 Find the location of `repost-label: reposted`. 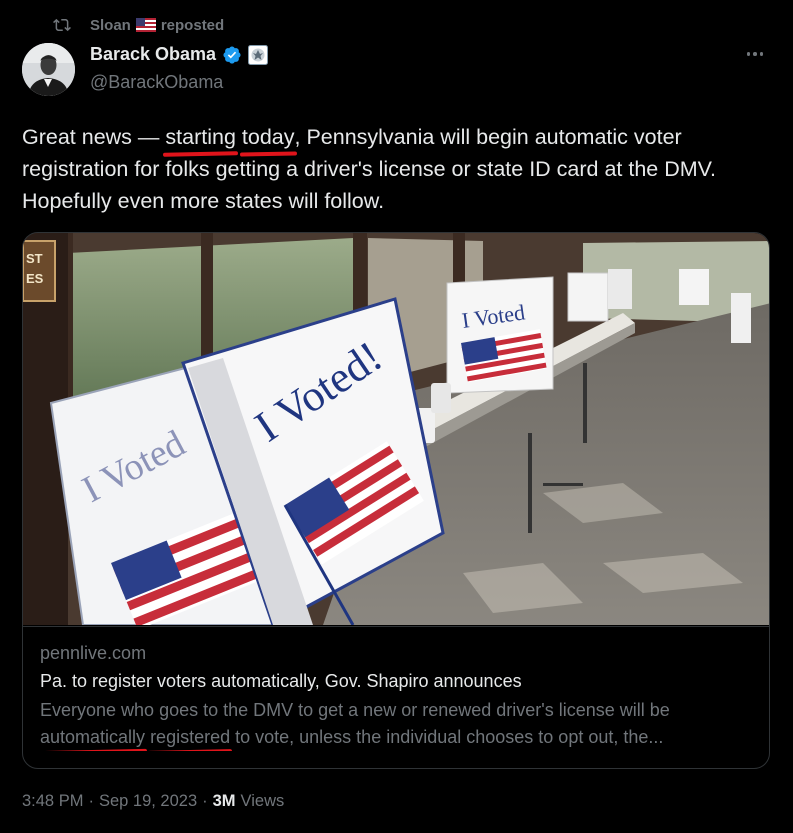

repost-label: reposted is located at coordinates (192, 25).